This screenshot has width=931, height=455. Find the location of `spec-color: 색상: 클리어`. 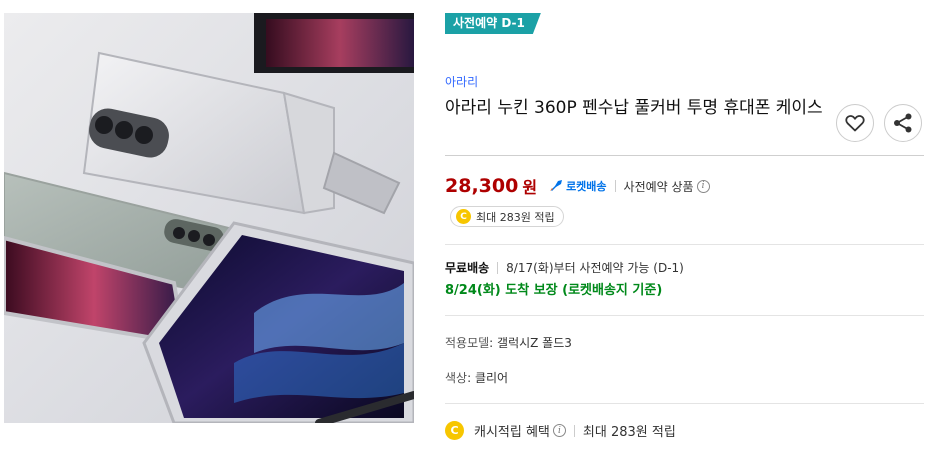

spec-color: 색상: 클리어 is located at coordinates (477, 378).